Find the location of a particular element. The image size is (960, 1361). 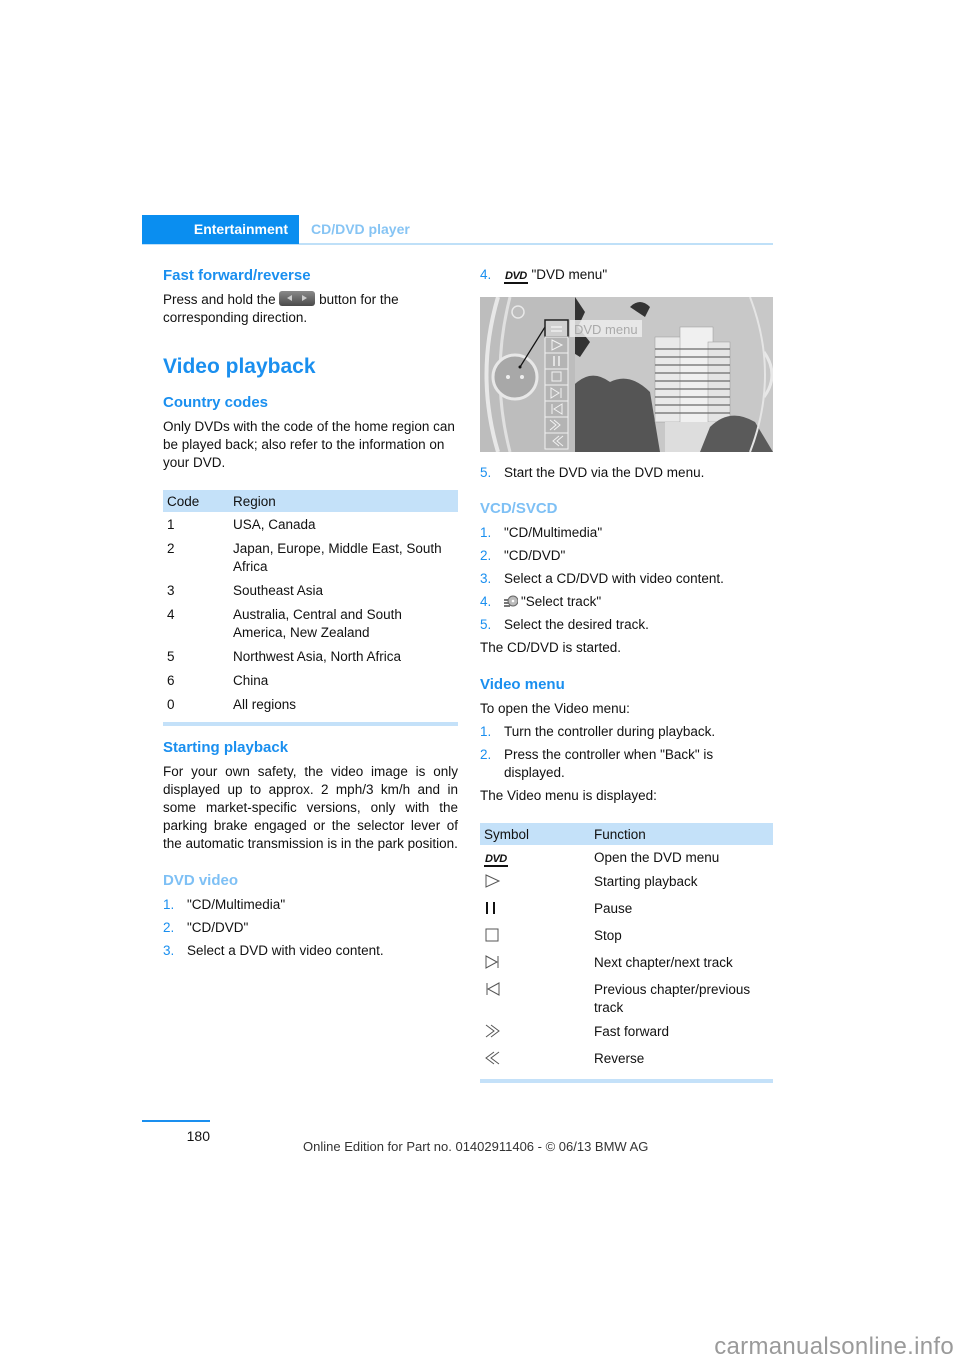

code-cell: 1 is located at coordinates (171, 524).